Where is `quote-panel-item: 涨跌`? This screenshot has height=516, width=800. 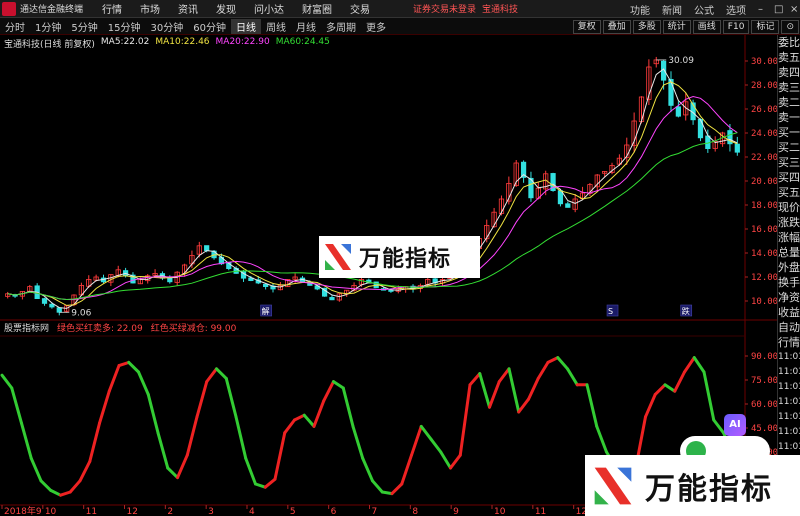
quote-panel-item: 涨跌 is located at coordinates (789, 222).